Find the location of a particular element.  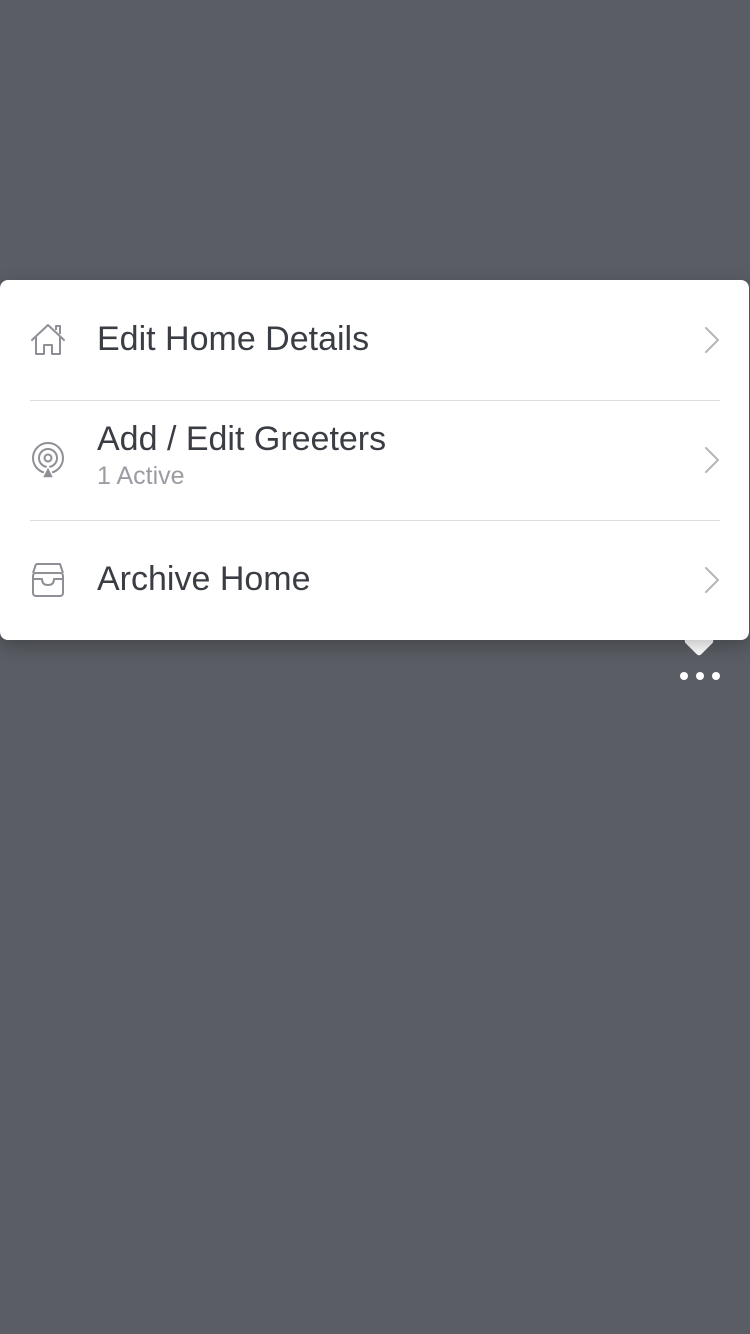

menu-item-label: Archive Home is located at coordinates (204, 579).